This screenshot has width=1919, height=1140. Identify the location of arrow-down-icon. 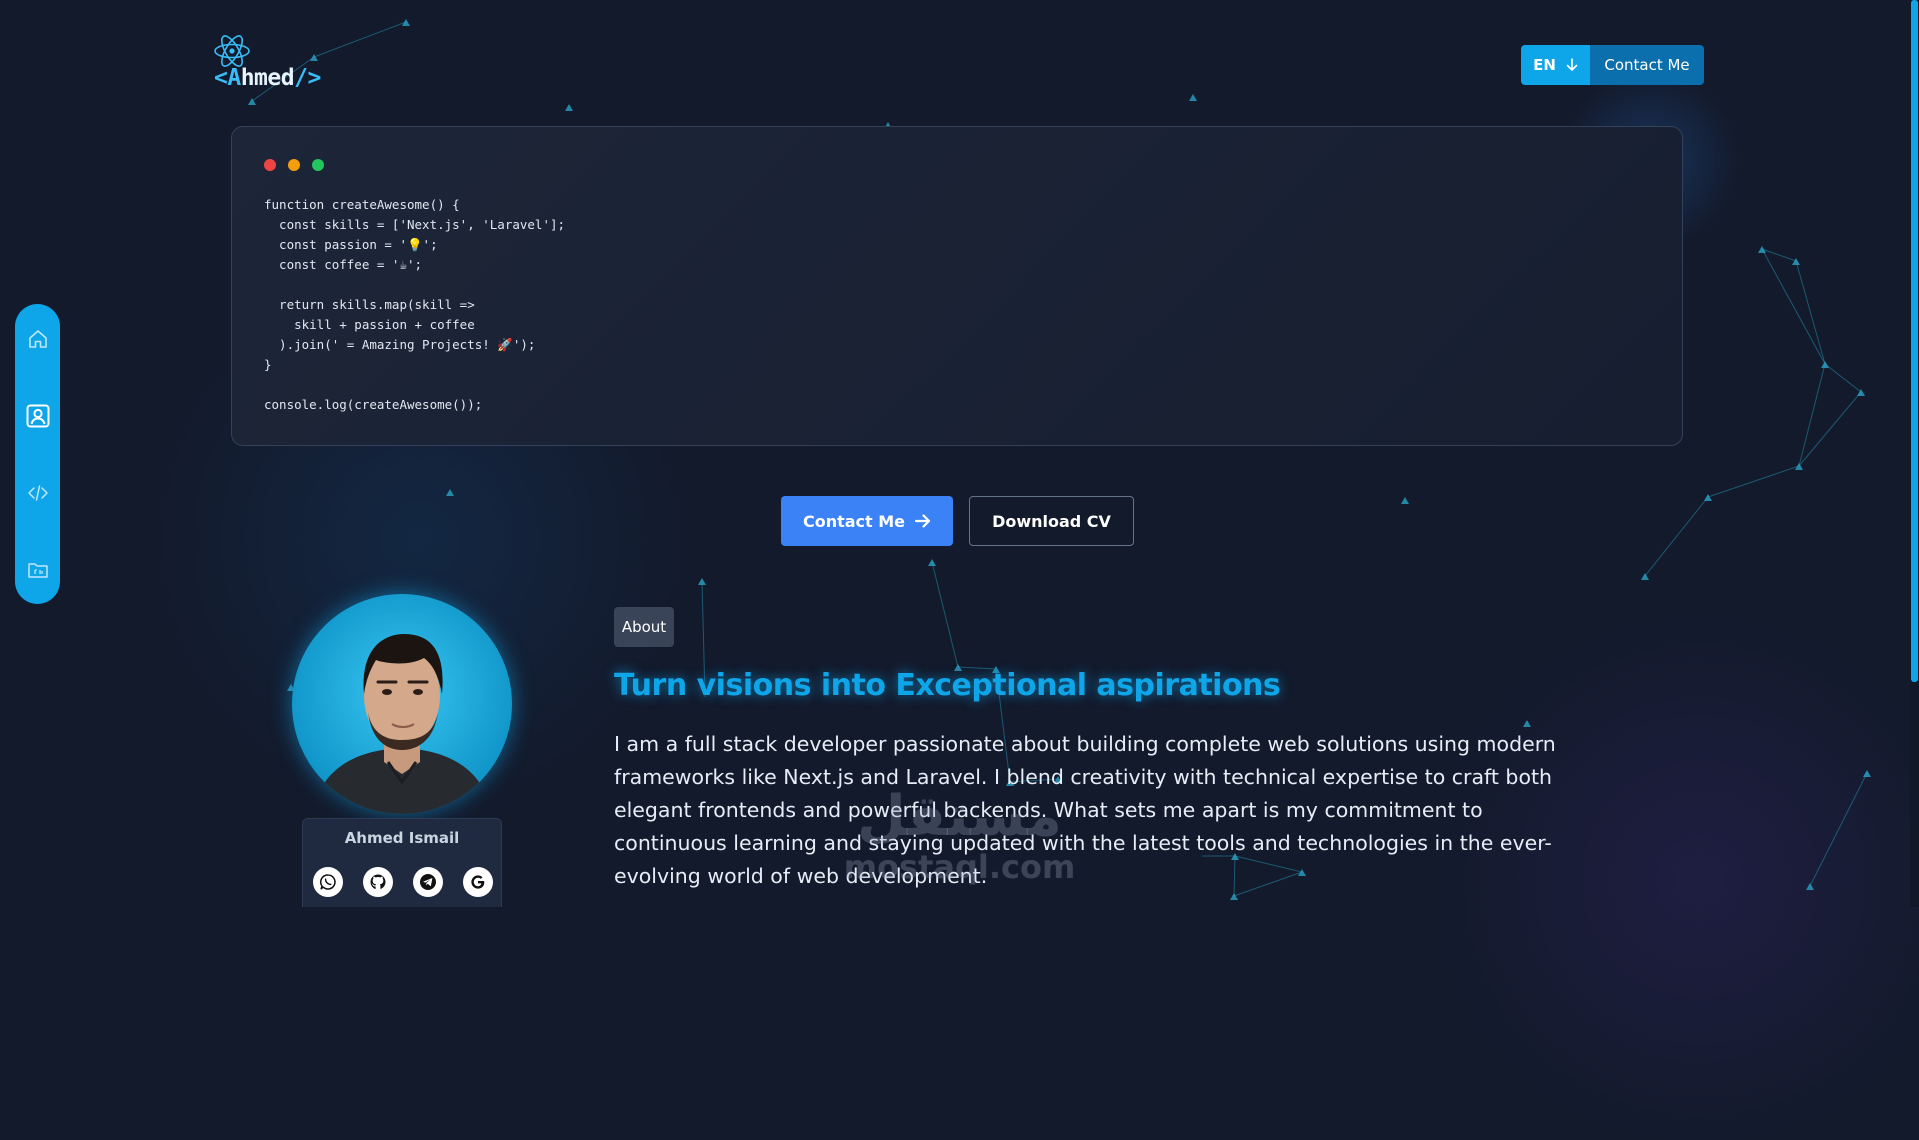
(1572, 64).